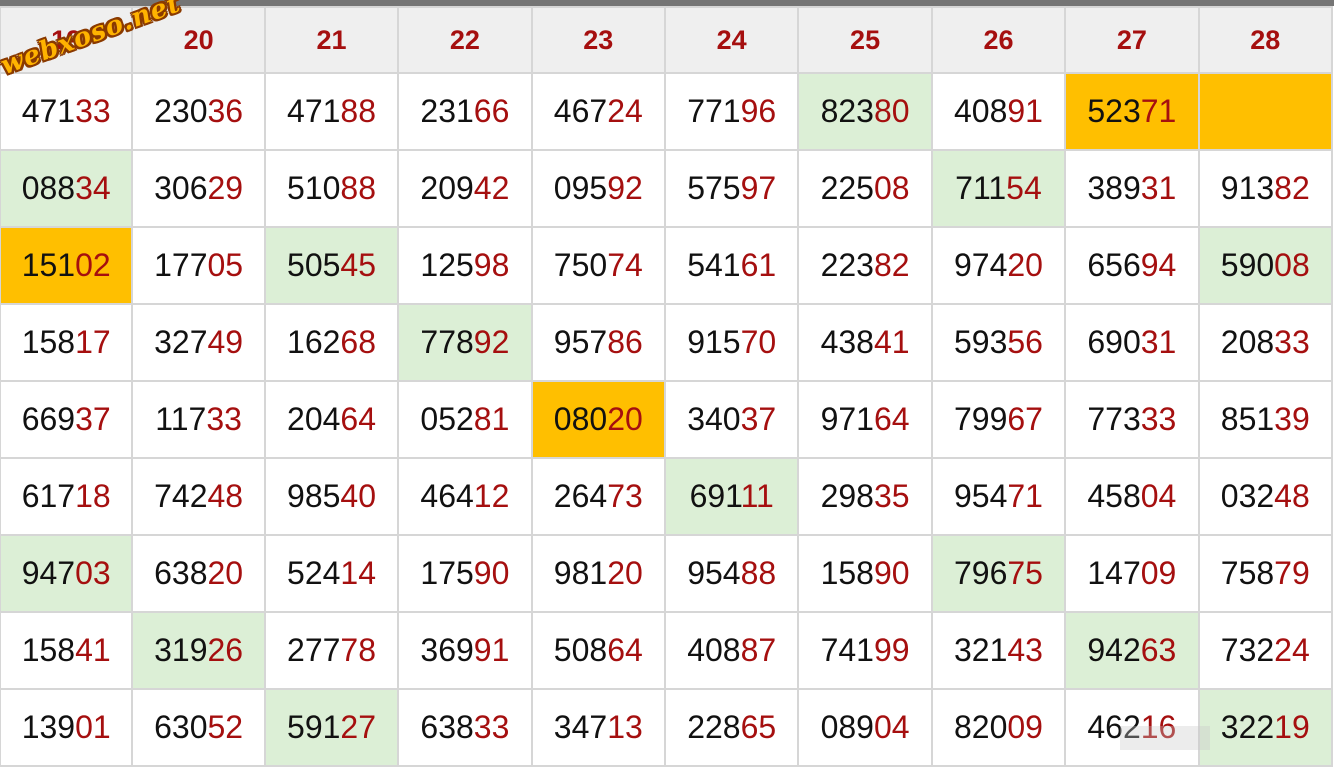 The image size is (1334, 767). What do you see at coordinates (181, 727) in the screenshot?
I see `number-head: 630` at bounding box center [181, 727].